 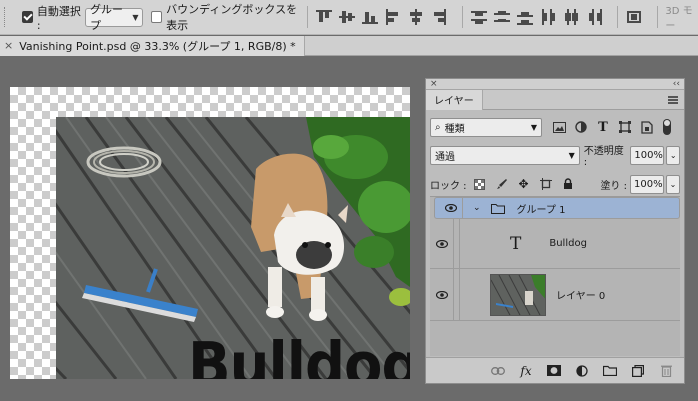 I want to click on panel-header-strip: × ‹‹, so click(x=555, y=84).